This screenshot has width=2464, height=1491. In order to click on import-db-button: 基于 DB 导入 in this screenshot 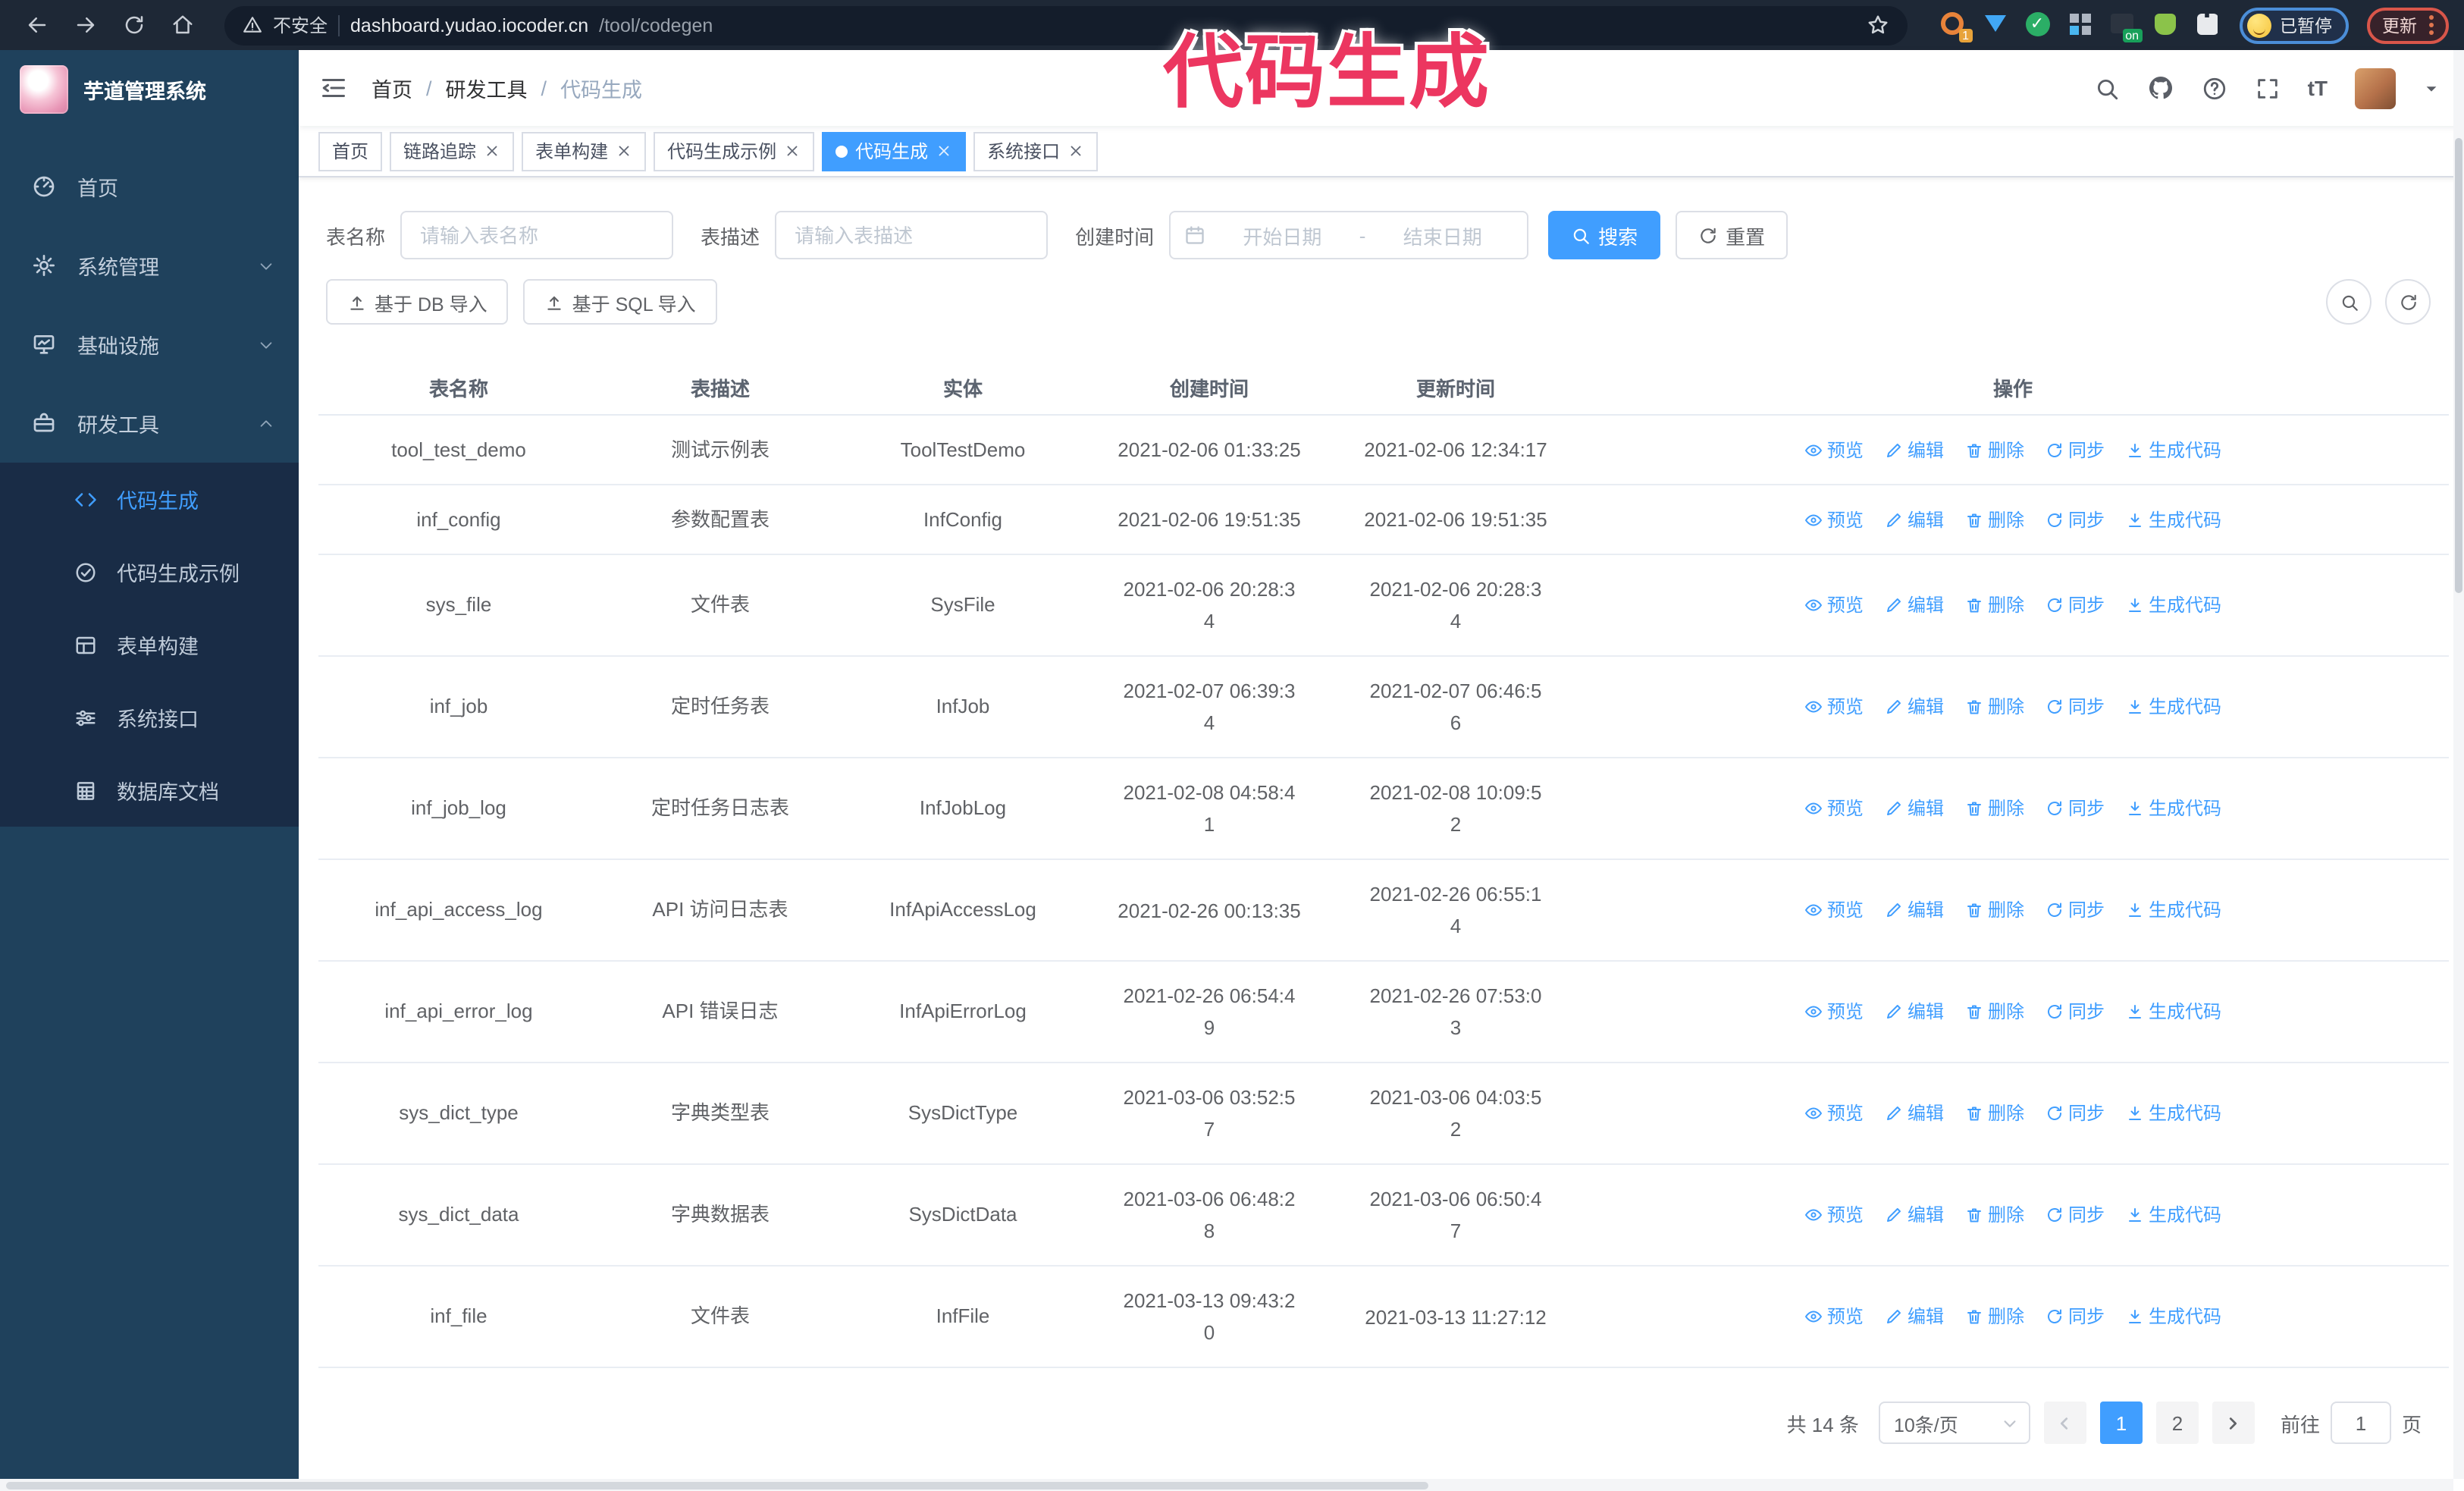, I will do `click(417, 302)`.